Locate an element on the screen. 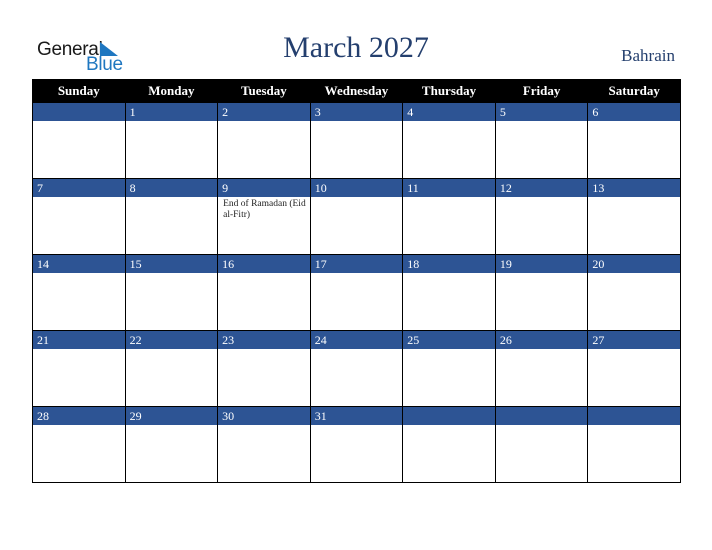 The width and height of the screenshot is (712, 550). day-cell: 9 End of Ramadan (Eid al-Fitr) is located at coordinates (264, 216).